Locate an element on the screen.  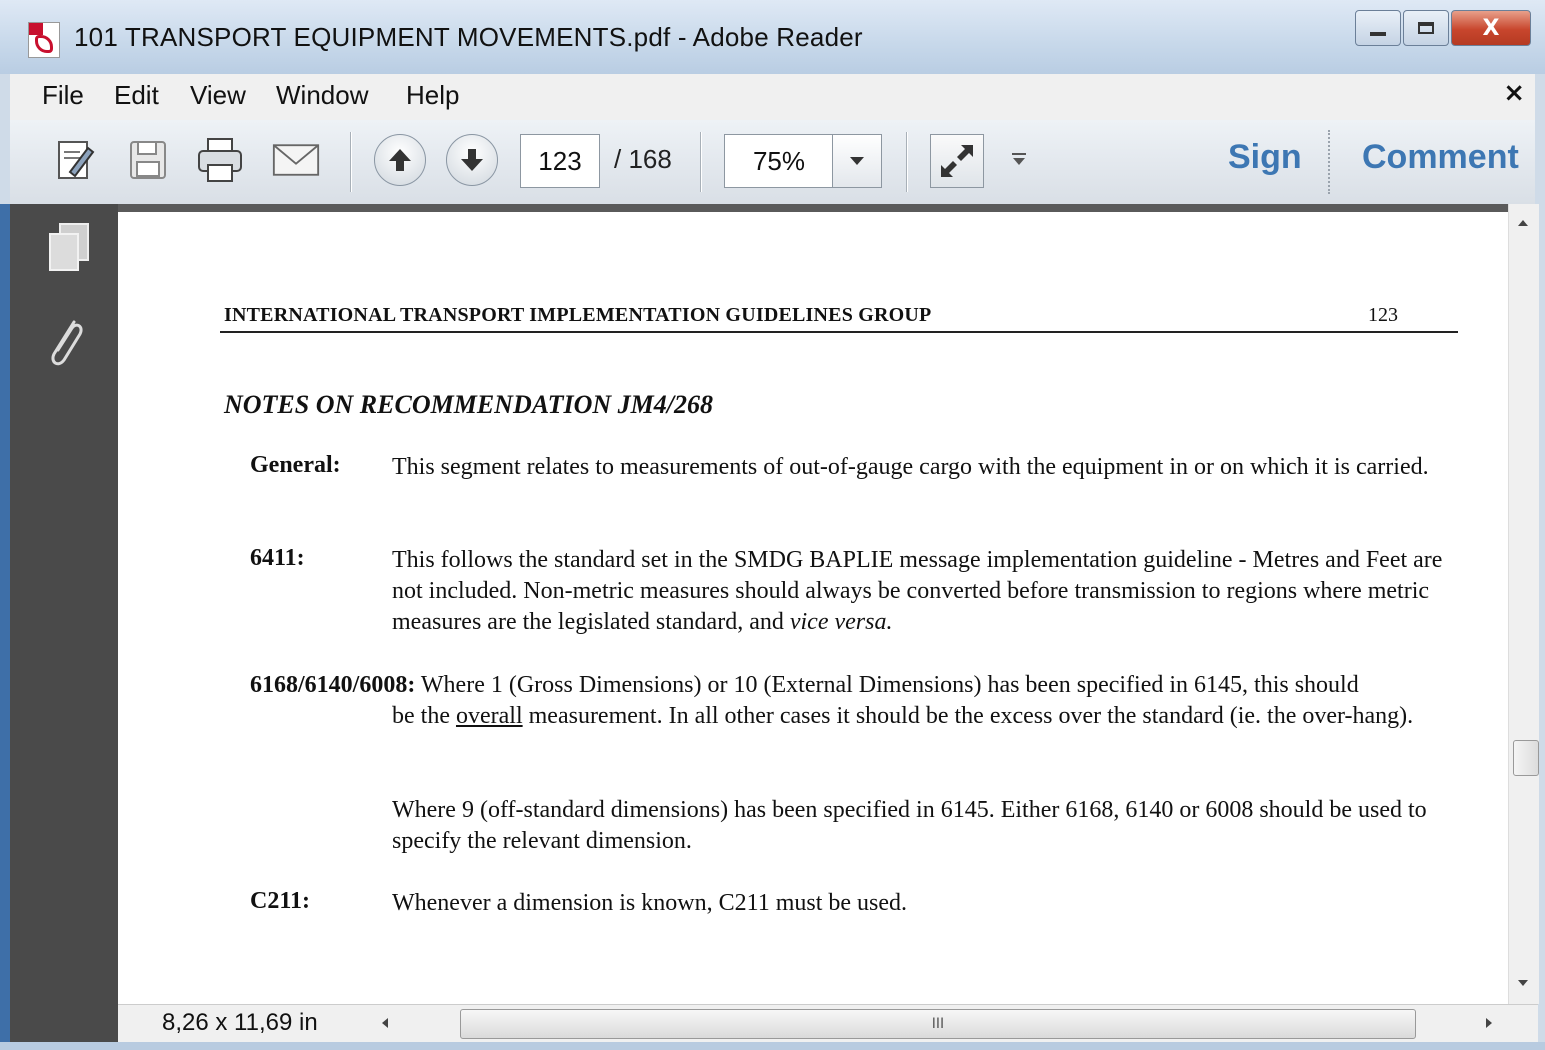
email-icon is located at coordinates (296, 160).